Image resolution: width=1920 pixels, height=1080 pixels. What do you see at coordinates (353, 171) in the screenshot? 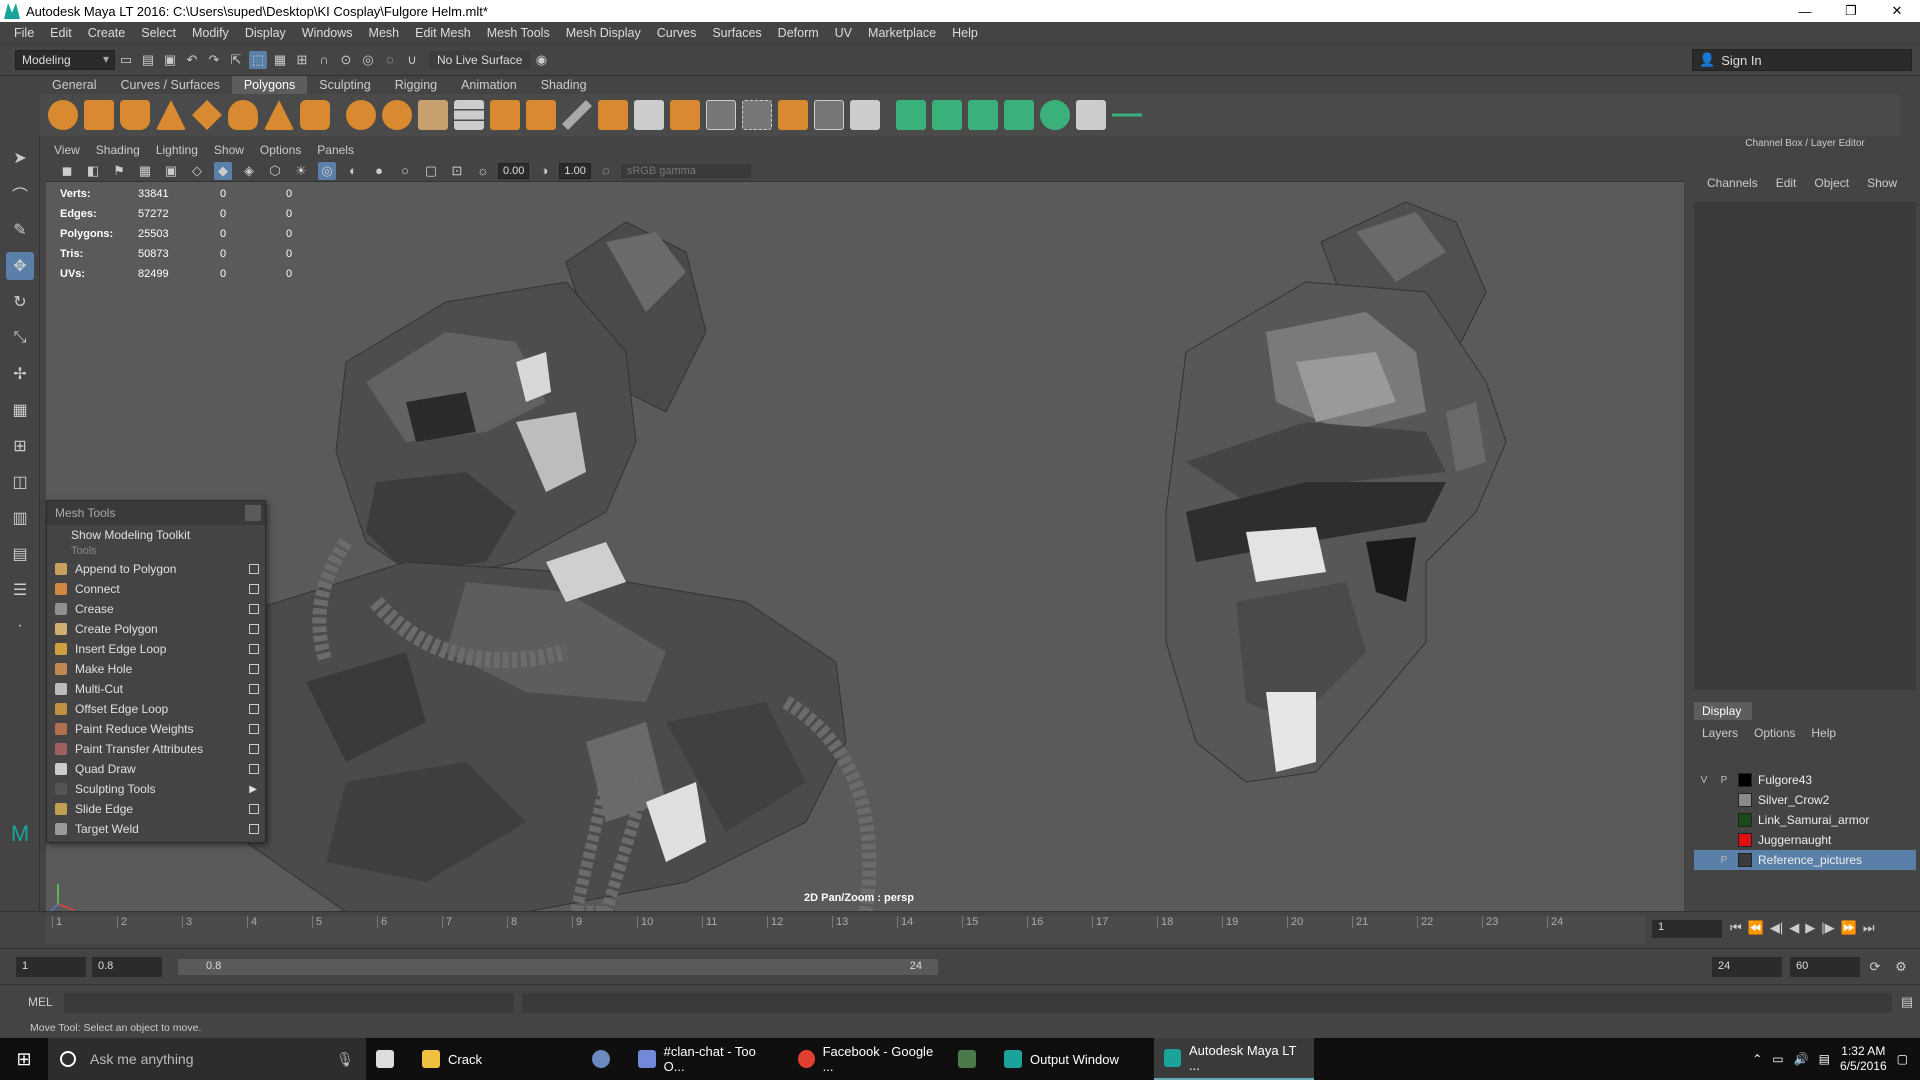
I see `shadows-icon: ◐` at bounding box center [353, 171].